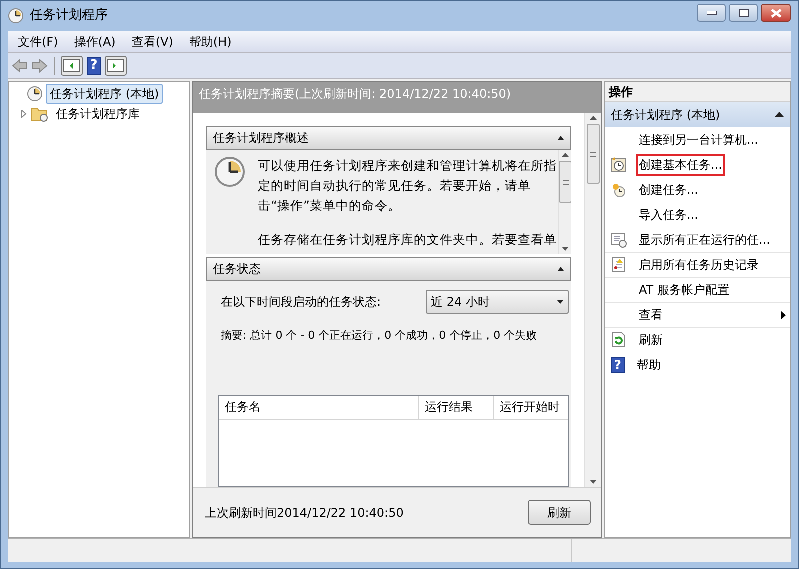 The width and height of the screenshot is (799, 569). I want to click on minimize-icon, so click(711, 13).